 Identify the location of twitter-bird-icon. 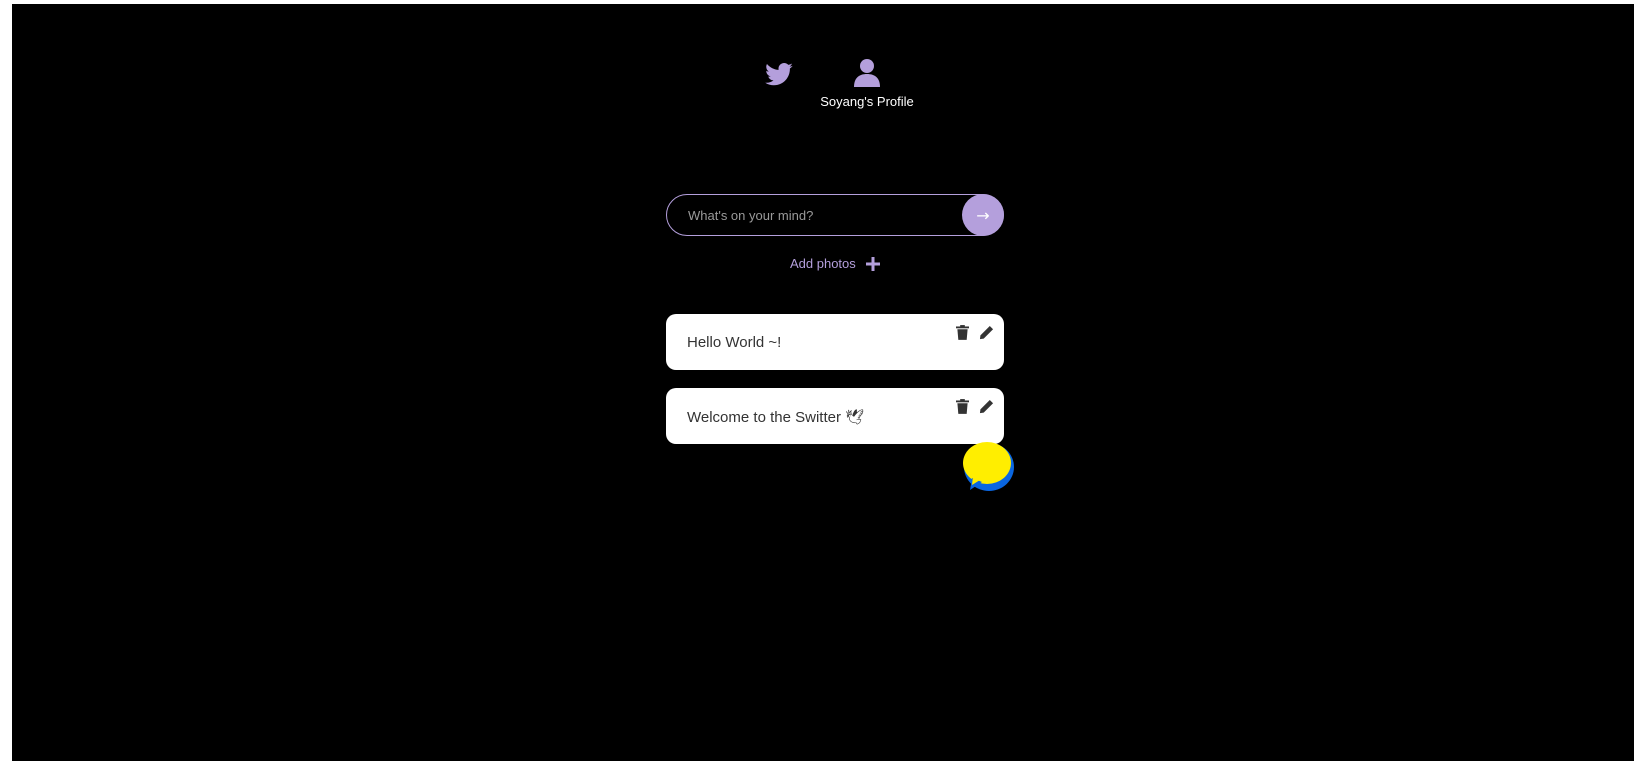
(779, 74).